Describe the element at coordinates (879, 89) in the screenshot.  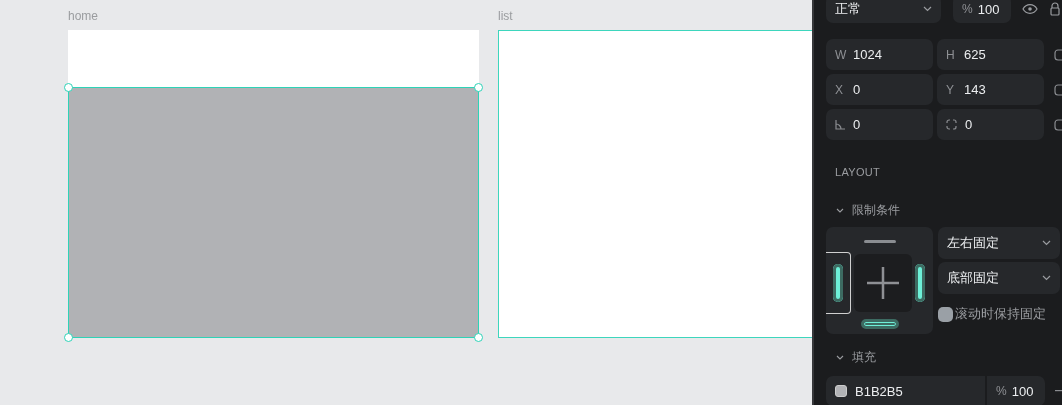
I see `dimension-field: X 0` at that location.